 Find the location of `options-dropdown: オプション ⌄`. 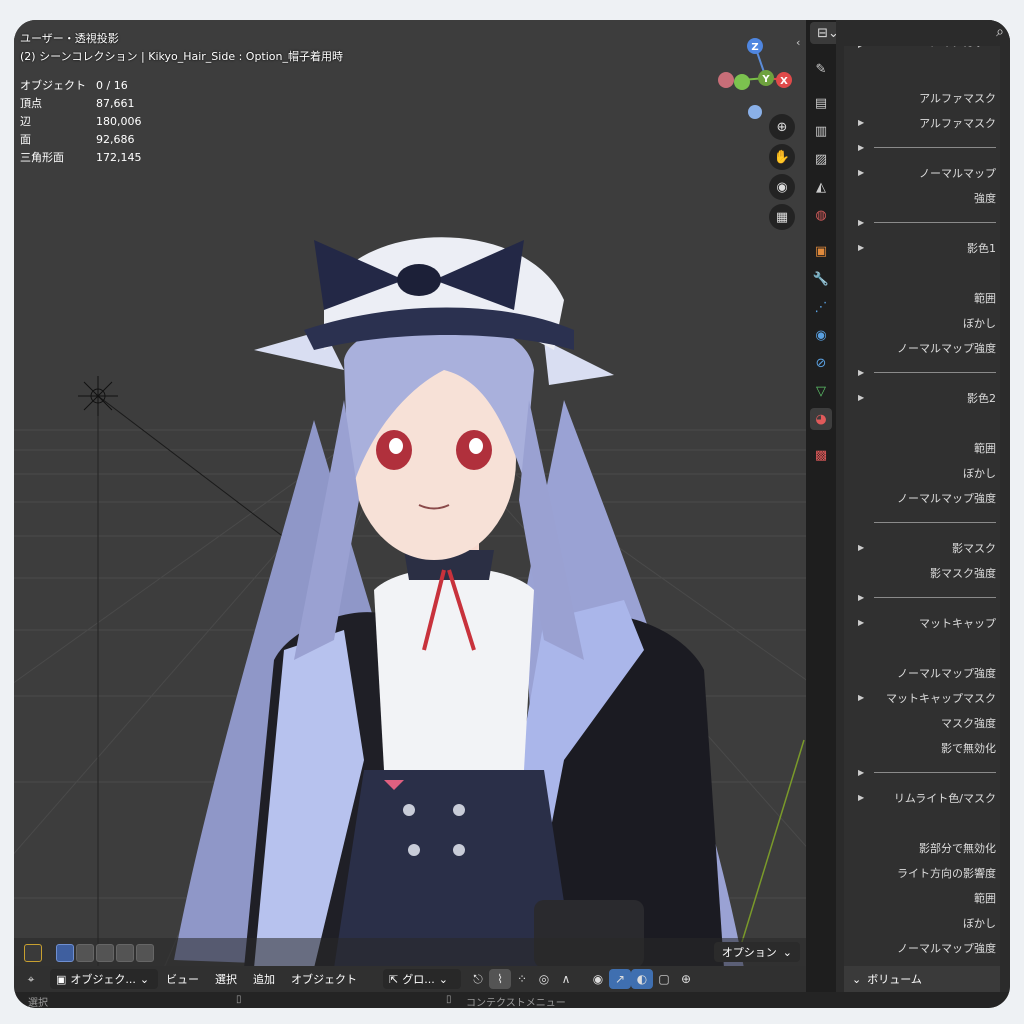

options-dropdown: オプション ⌄ is located at coordinates (756, 952).